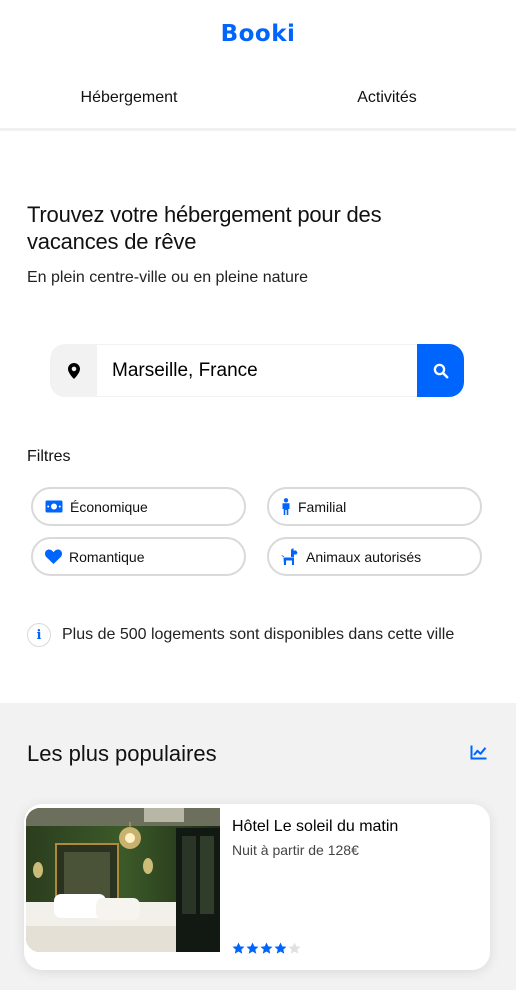 The image size is (516, 990). Describe the element at coordinates (109, 506) in the screenshot. I see `filter-economique-label: Économique` at that location.